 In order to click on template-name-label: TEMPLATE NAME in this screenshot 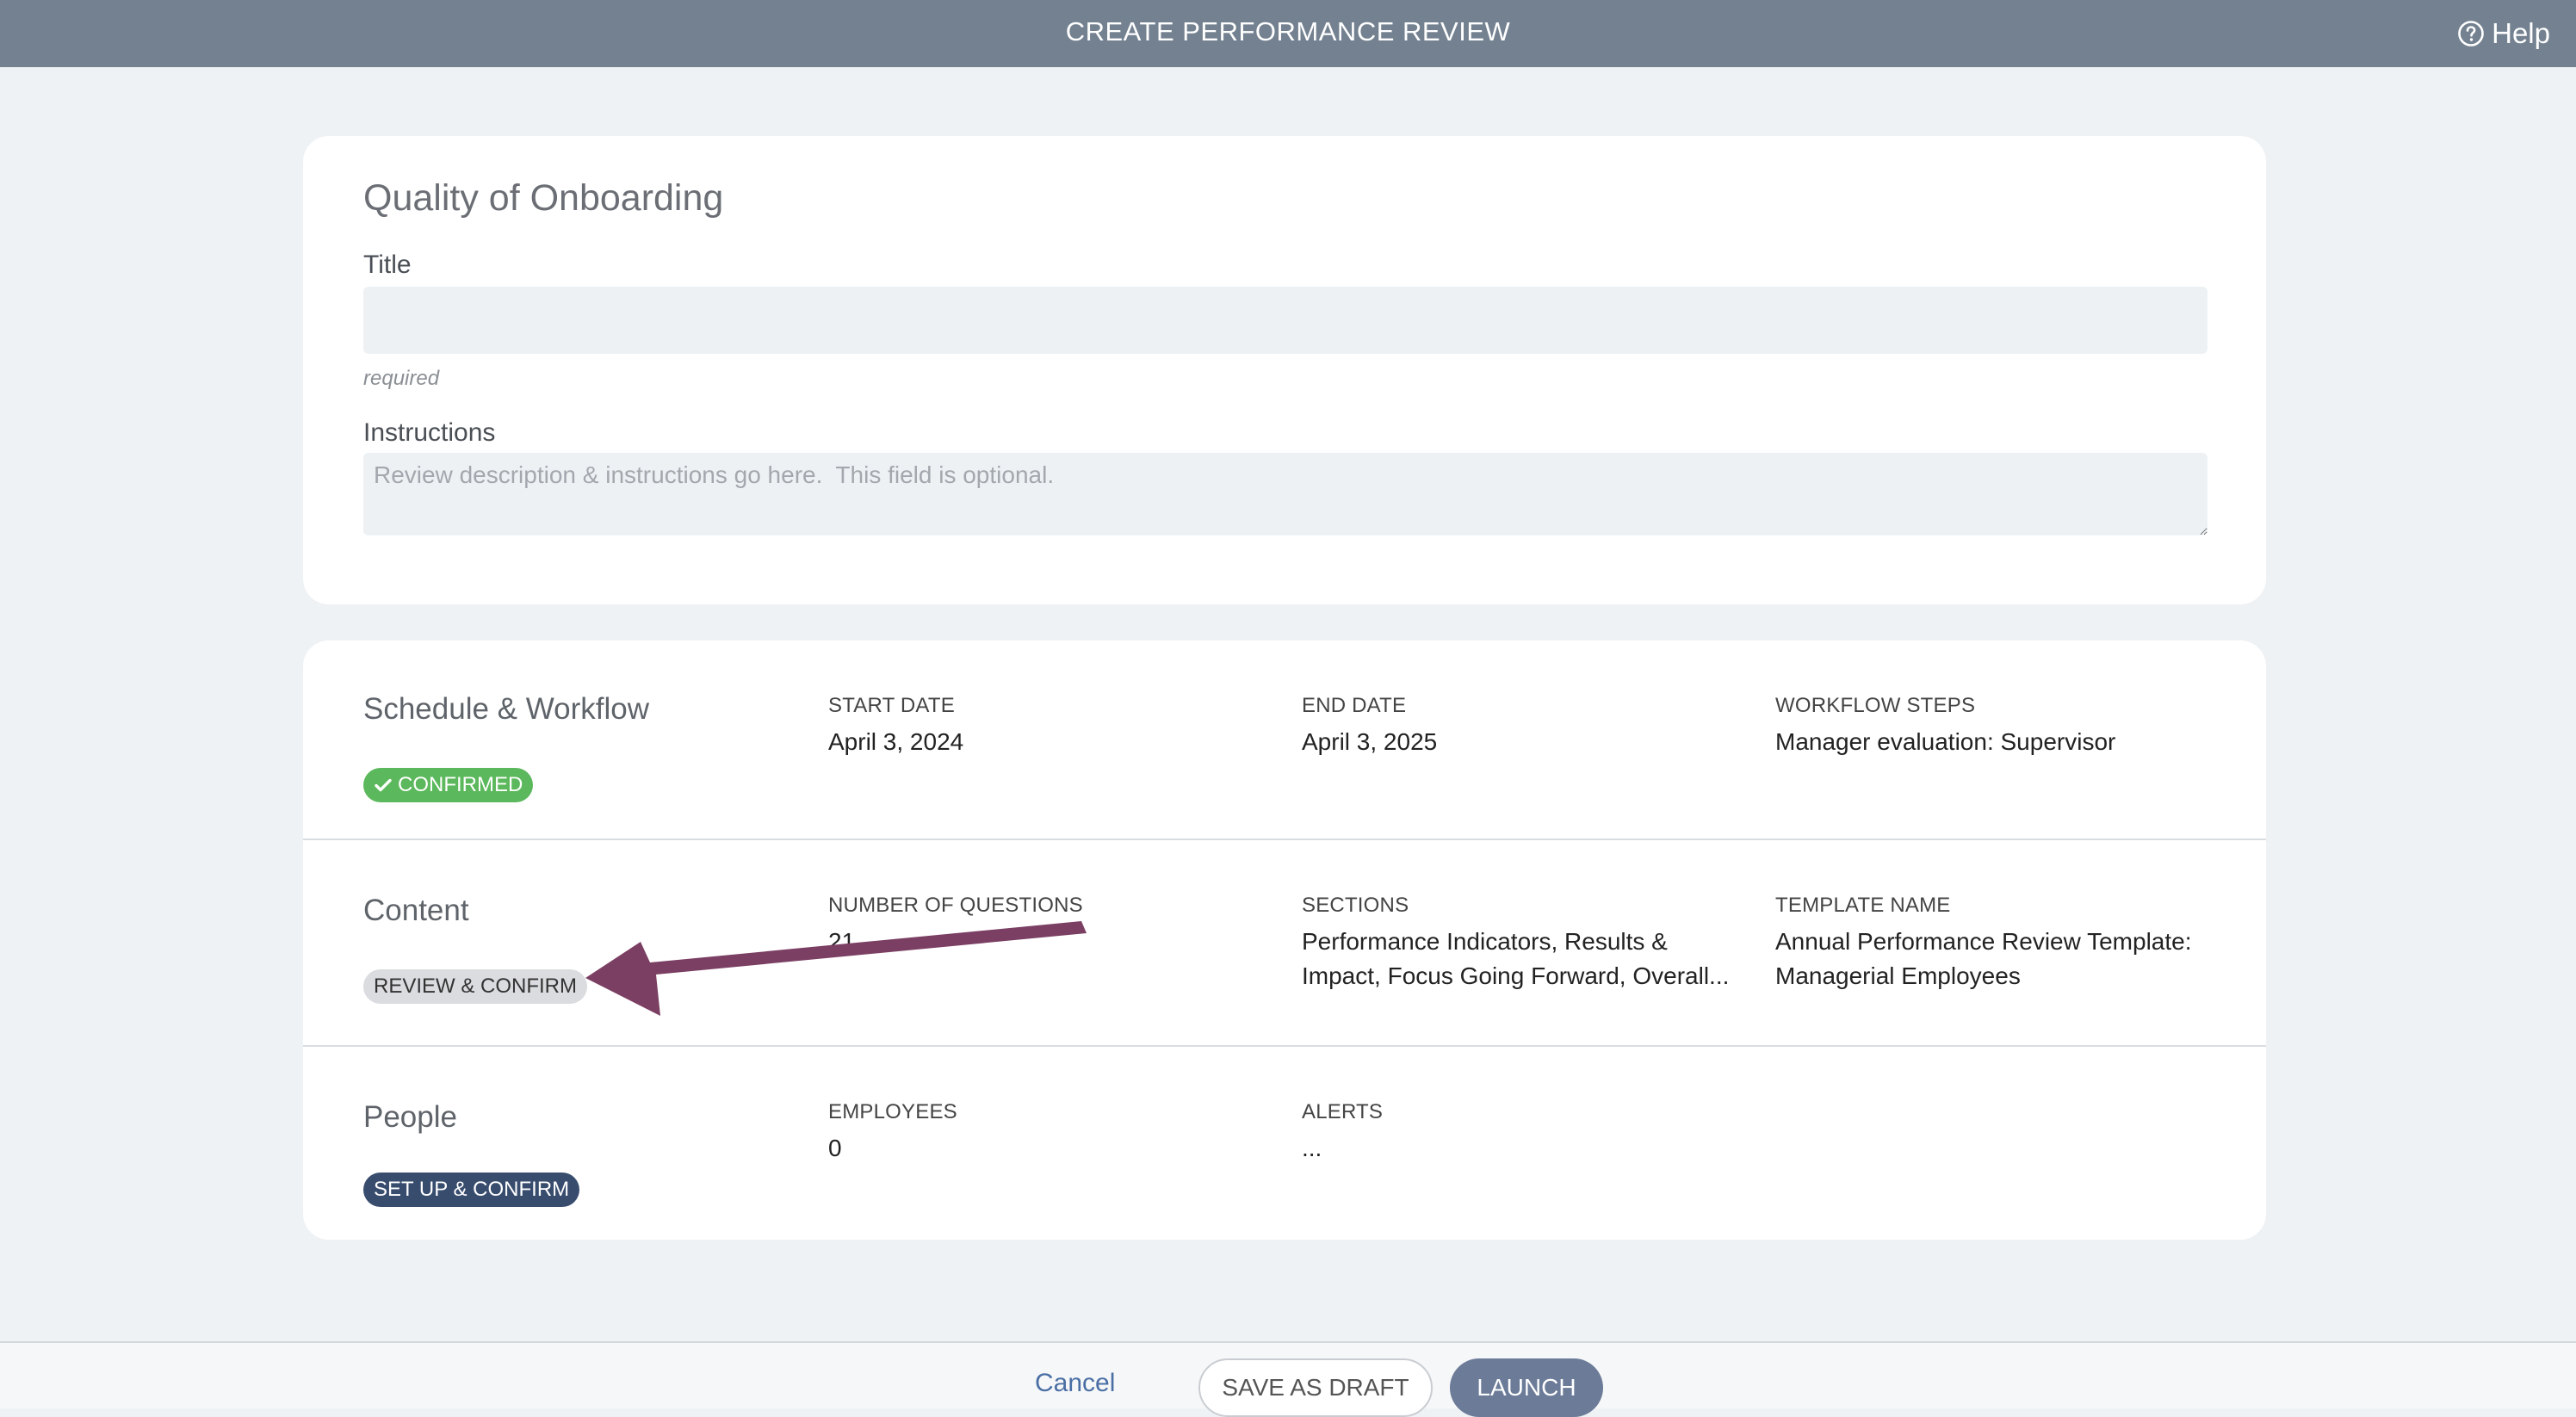, I will do `click(1863, 905)`.